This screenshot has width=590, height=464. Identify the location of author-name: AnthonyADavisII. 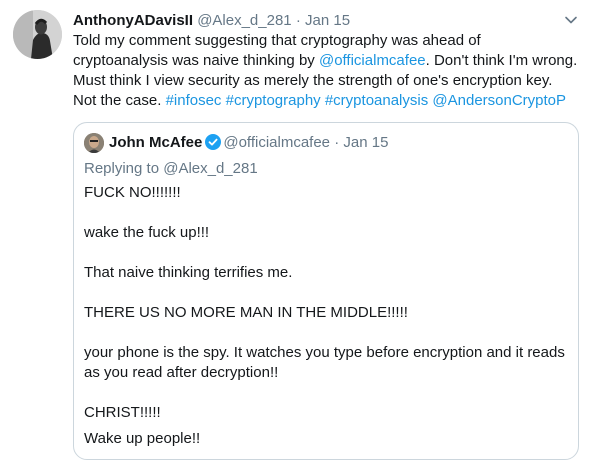
(133, 20).